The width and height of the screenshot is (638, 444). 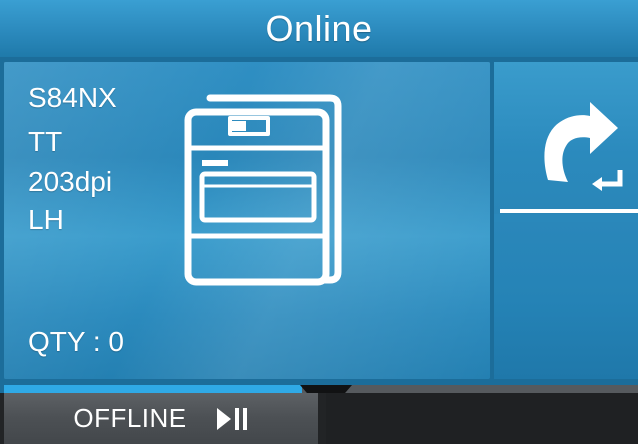 What do you see at coordinates (153, 389) in the screenshot?
I see `progress-fill` at bounding box center [153, 389].